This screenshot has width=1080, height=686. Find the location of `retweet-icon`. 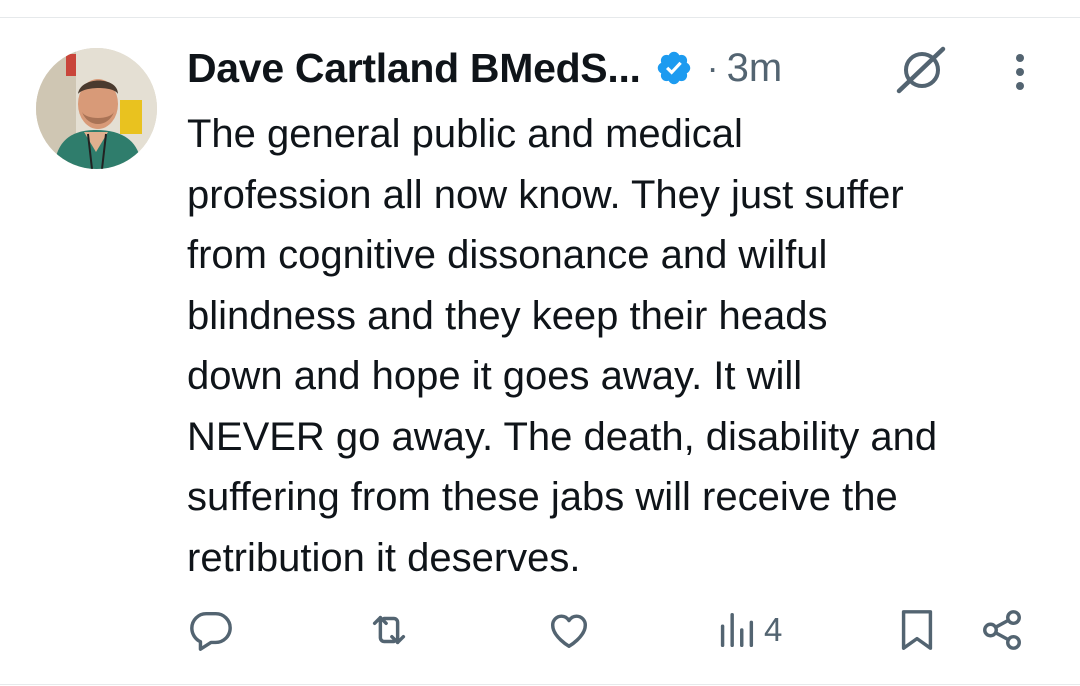

retweet-icon is located at coordinates (389, 630).